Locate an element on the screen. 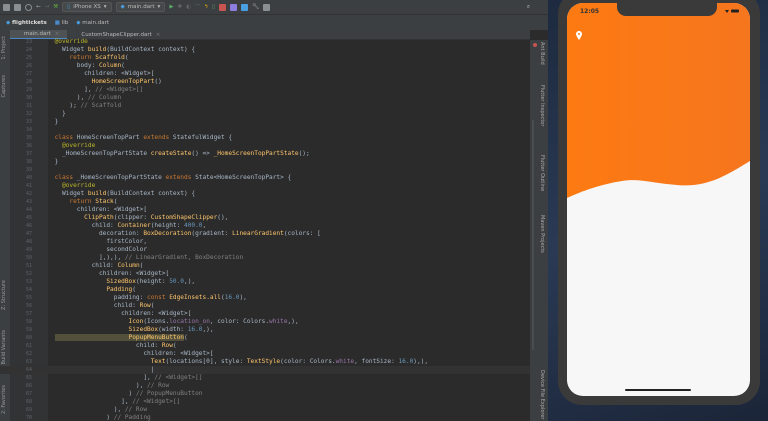  code-line: 62 children: <Widget>[ is located at coordinates (265, 354).